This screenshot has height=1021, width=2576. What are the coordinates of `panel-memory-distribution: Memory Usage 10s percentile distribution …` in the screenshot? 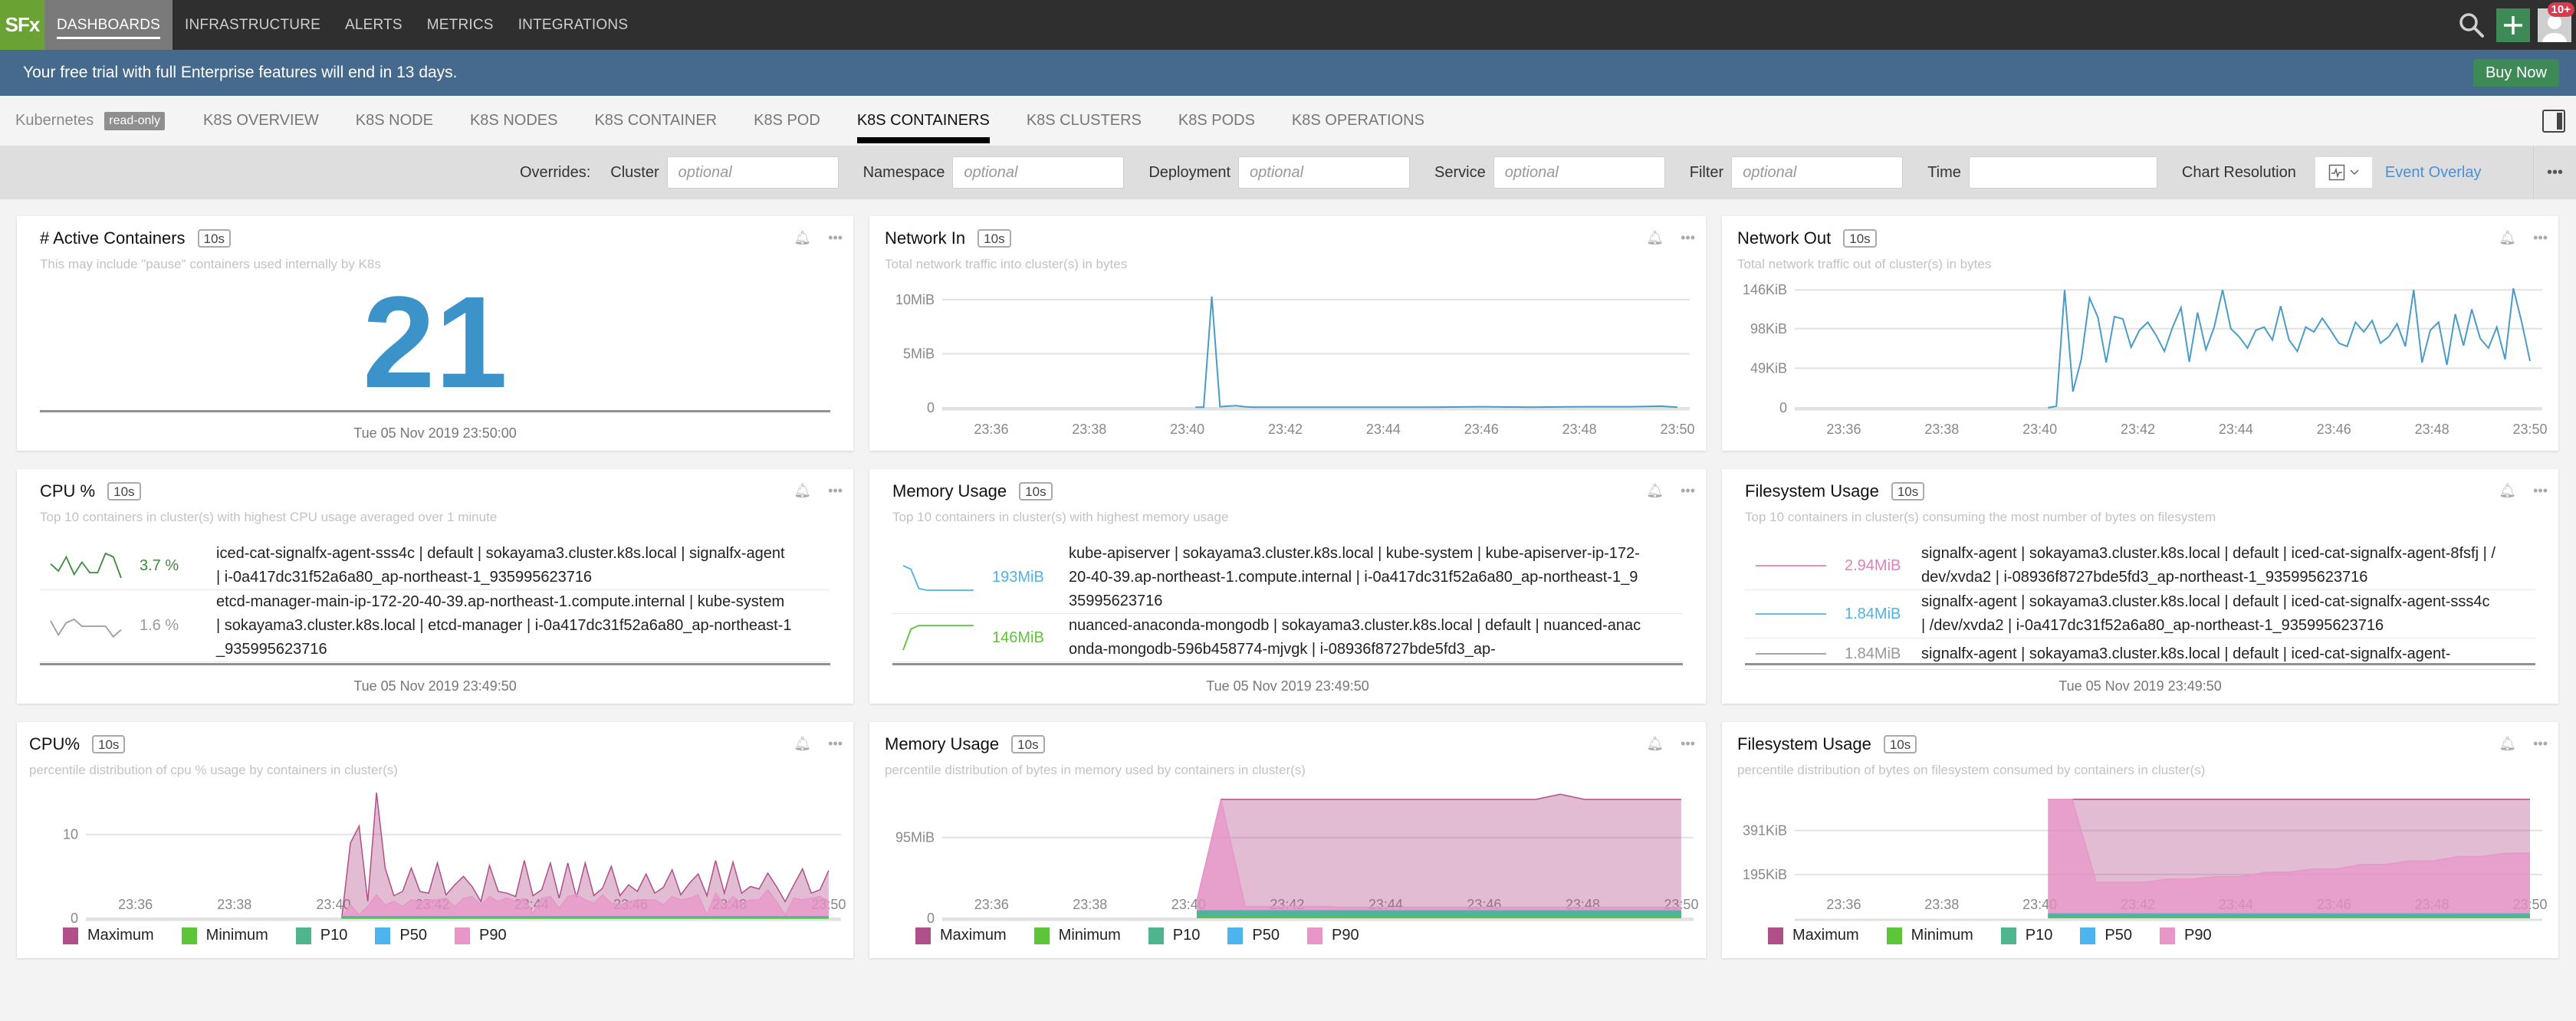 It's located at (1287, 840).